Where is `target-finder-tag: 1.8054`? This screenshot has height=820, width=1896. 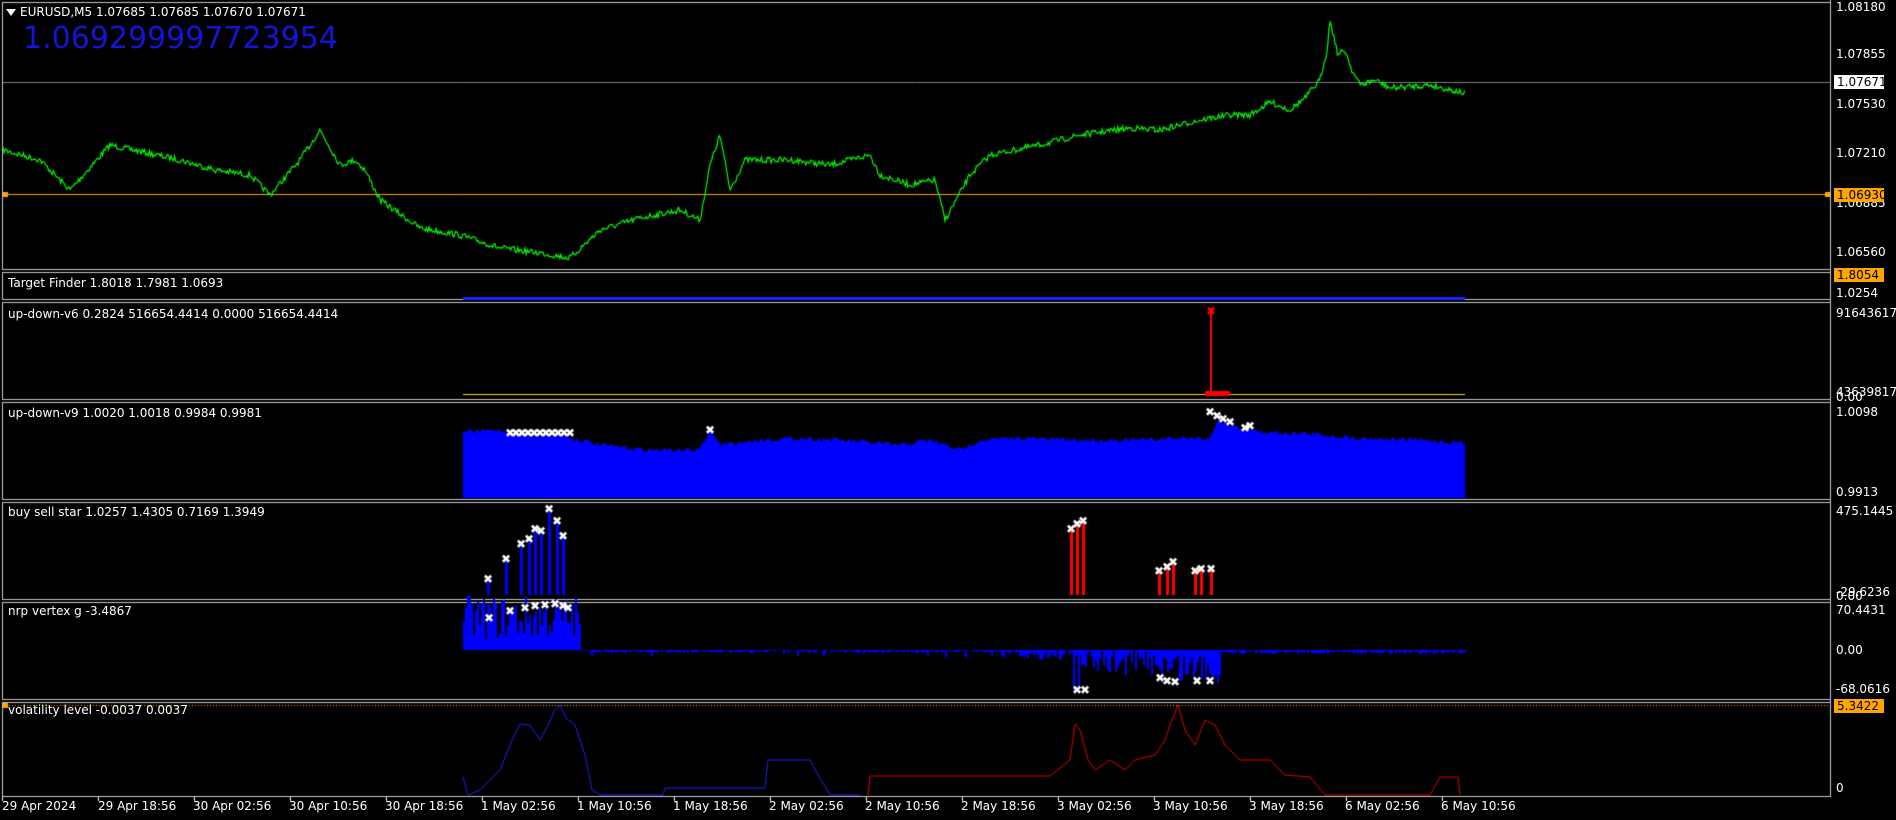
target-finder-tag: 1.8054 is located at coordinates (1859, 275).